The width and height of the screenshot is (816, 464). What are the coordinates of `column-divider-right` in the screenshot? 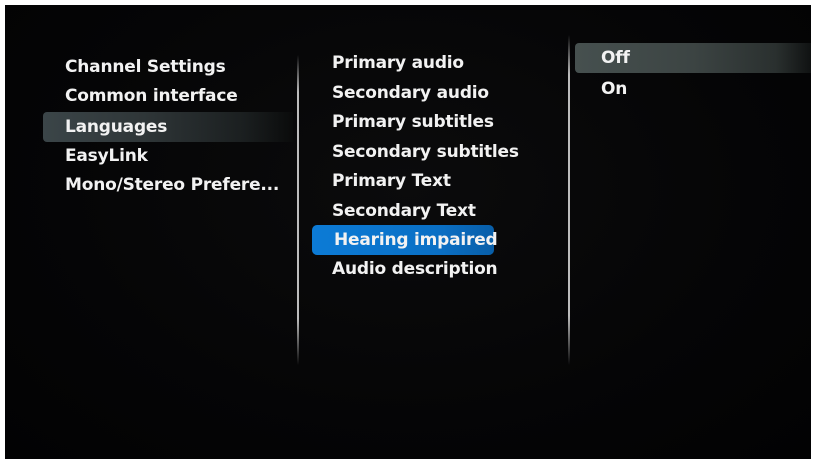 It's located at (569, 200).